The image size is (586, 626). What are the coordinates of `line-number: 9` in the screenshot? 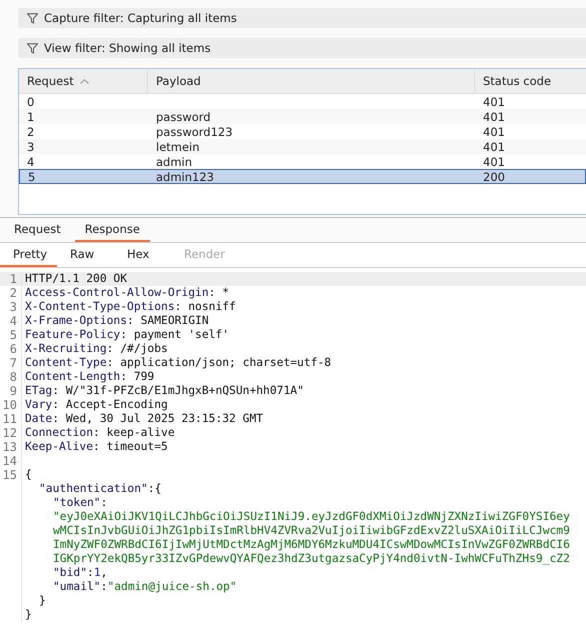 It's located at (11, 391).